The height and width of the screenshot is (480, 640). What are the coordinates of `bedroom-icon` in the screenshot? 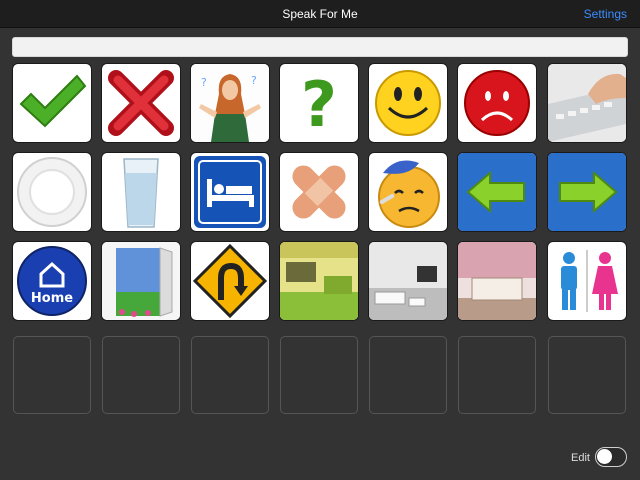 It's located at (497, 281).